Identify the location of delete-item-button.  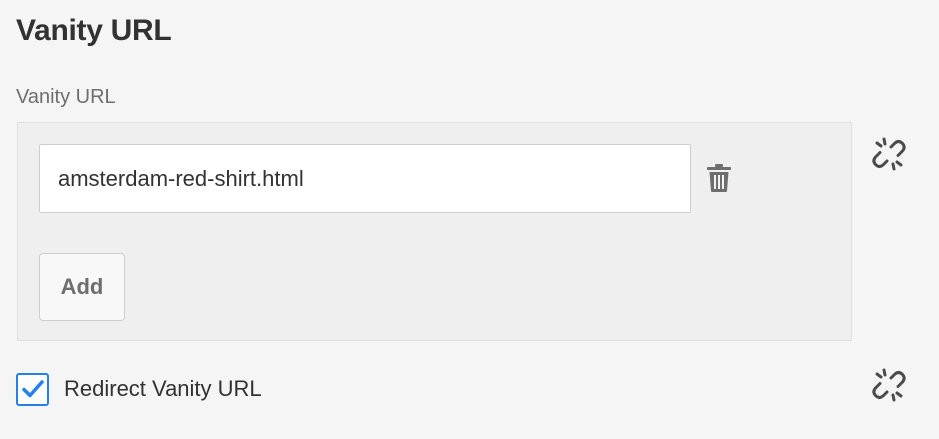
(719, 178).